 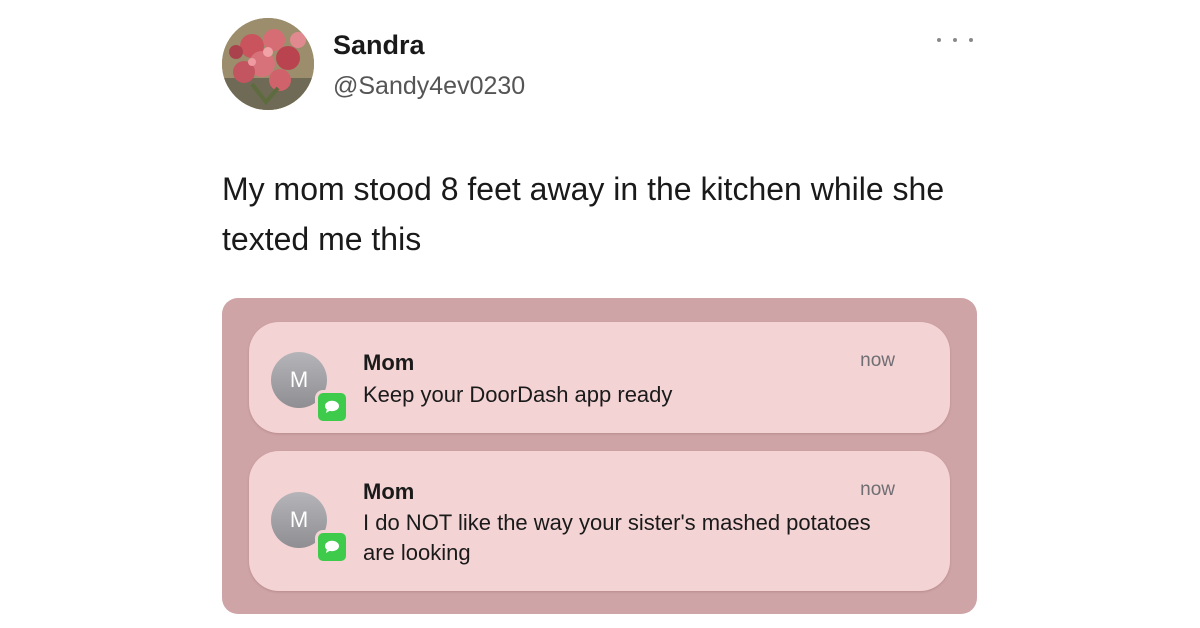 I want to click on notification-card: M Mom Keep your DoorDash app ready now, so click(x=599, y=377).